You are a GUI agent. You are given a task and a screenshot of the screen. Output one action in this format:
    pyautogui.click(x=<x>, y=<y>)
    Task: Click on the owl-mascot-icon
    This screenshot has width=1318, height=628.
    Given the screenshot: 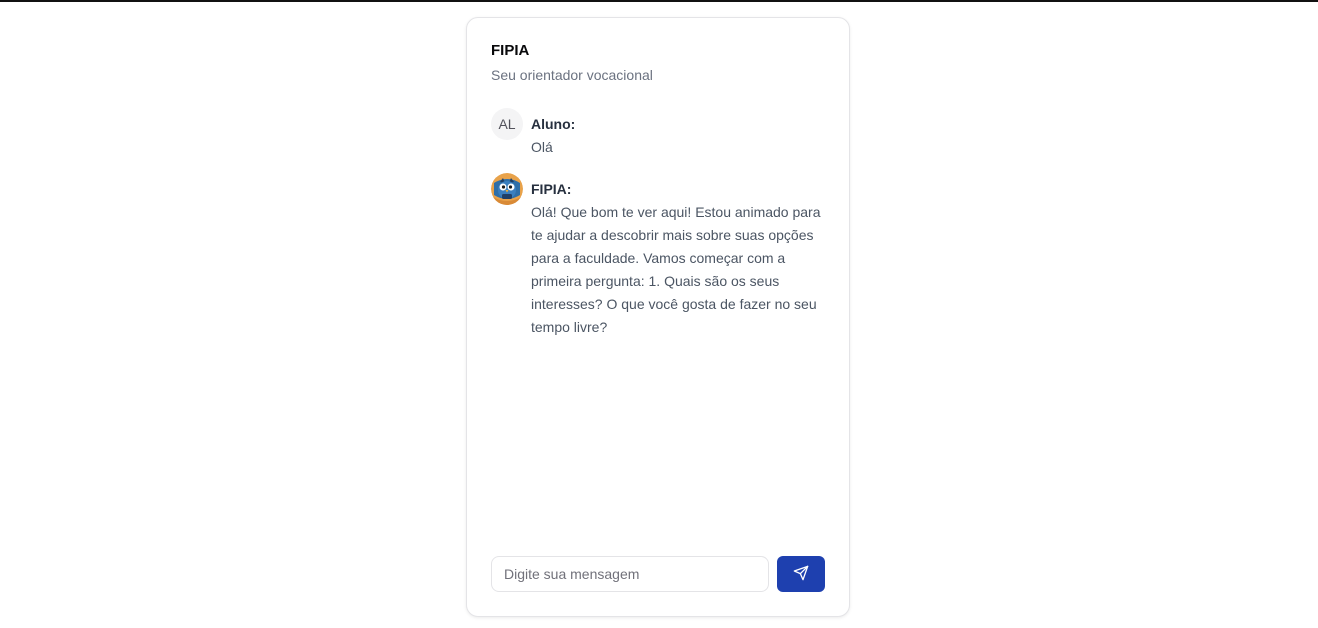 What is the action you would take?
    pyautogui.click(x=507, y=189)
    